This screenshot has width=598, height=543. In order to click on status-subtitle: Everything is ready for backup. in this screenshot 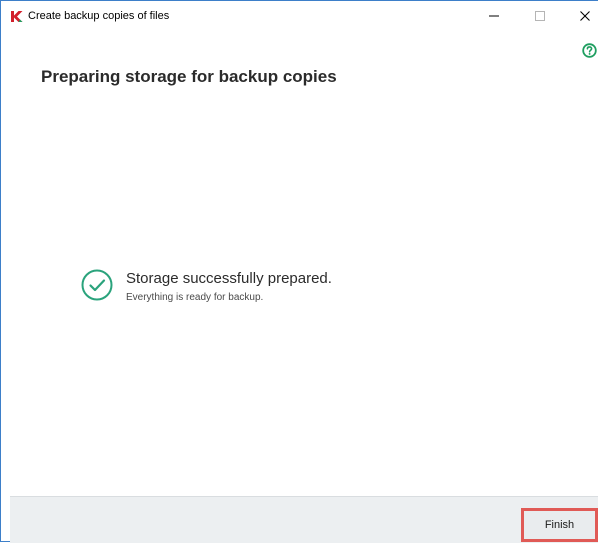, I will do `click(195, 297)`.